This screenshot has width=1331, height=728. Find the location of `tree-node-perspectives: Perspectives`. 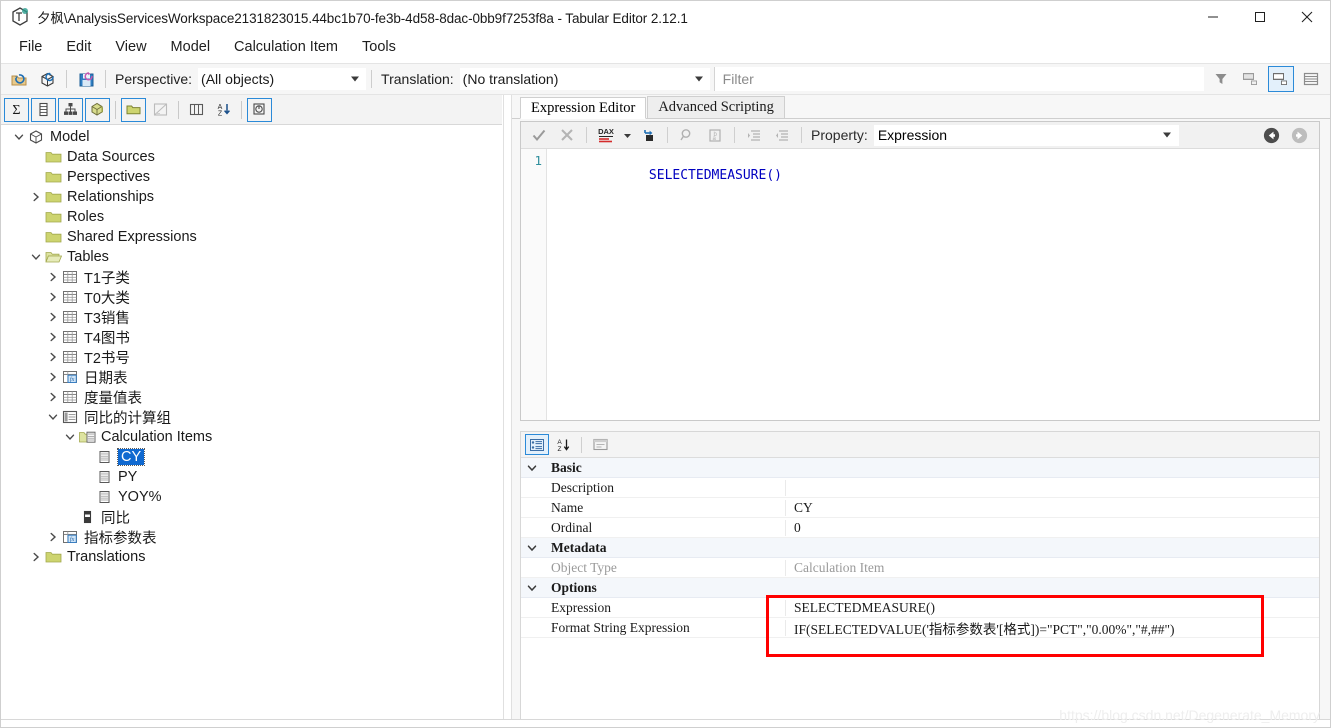

tree-node-perspectives: Perspectives is located at coordinates (251, 177).